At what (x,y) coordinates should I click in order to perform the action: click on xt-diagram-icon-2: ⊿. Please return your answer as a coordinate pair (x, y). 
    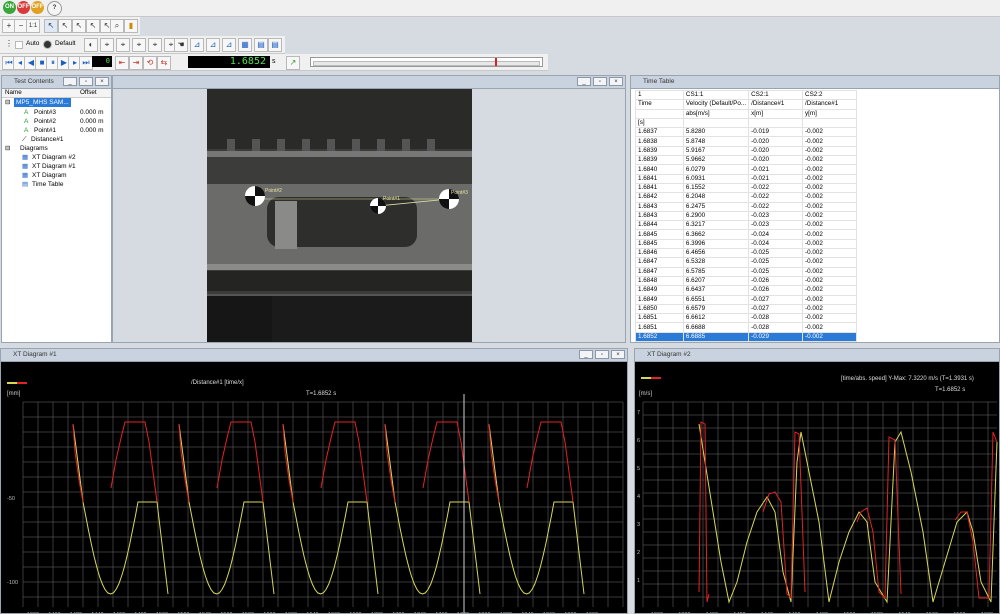
    Looking at the image, I should click on (213, 45).